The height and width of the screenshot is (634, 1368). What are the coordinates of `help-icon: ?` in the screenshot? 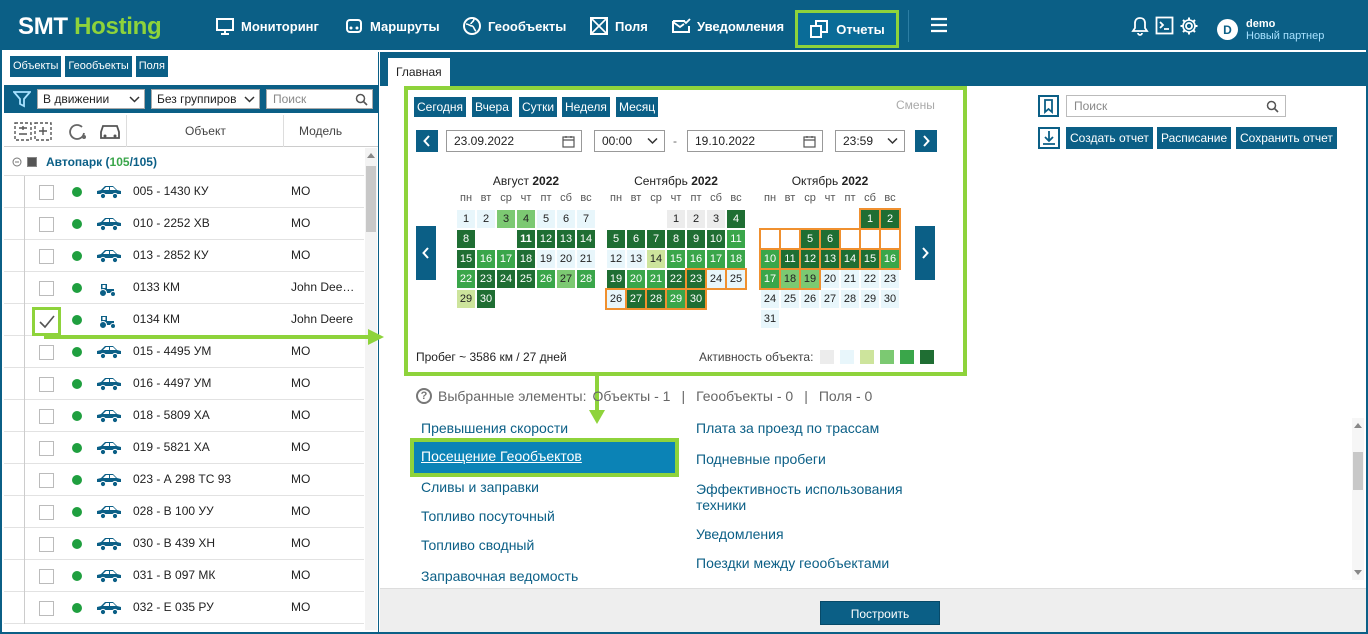 It's located at (424, 396).